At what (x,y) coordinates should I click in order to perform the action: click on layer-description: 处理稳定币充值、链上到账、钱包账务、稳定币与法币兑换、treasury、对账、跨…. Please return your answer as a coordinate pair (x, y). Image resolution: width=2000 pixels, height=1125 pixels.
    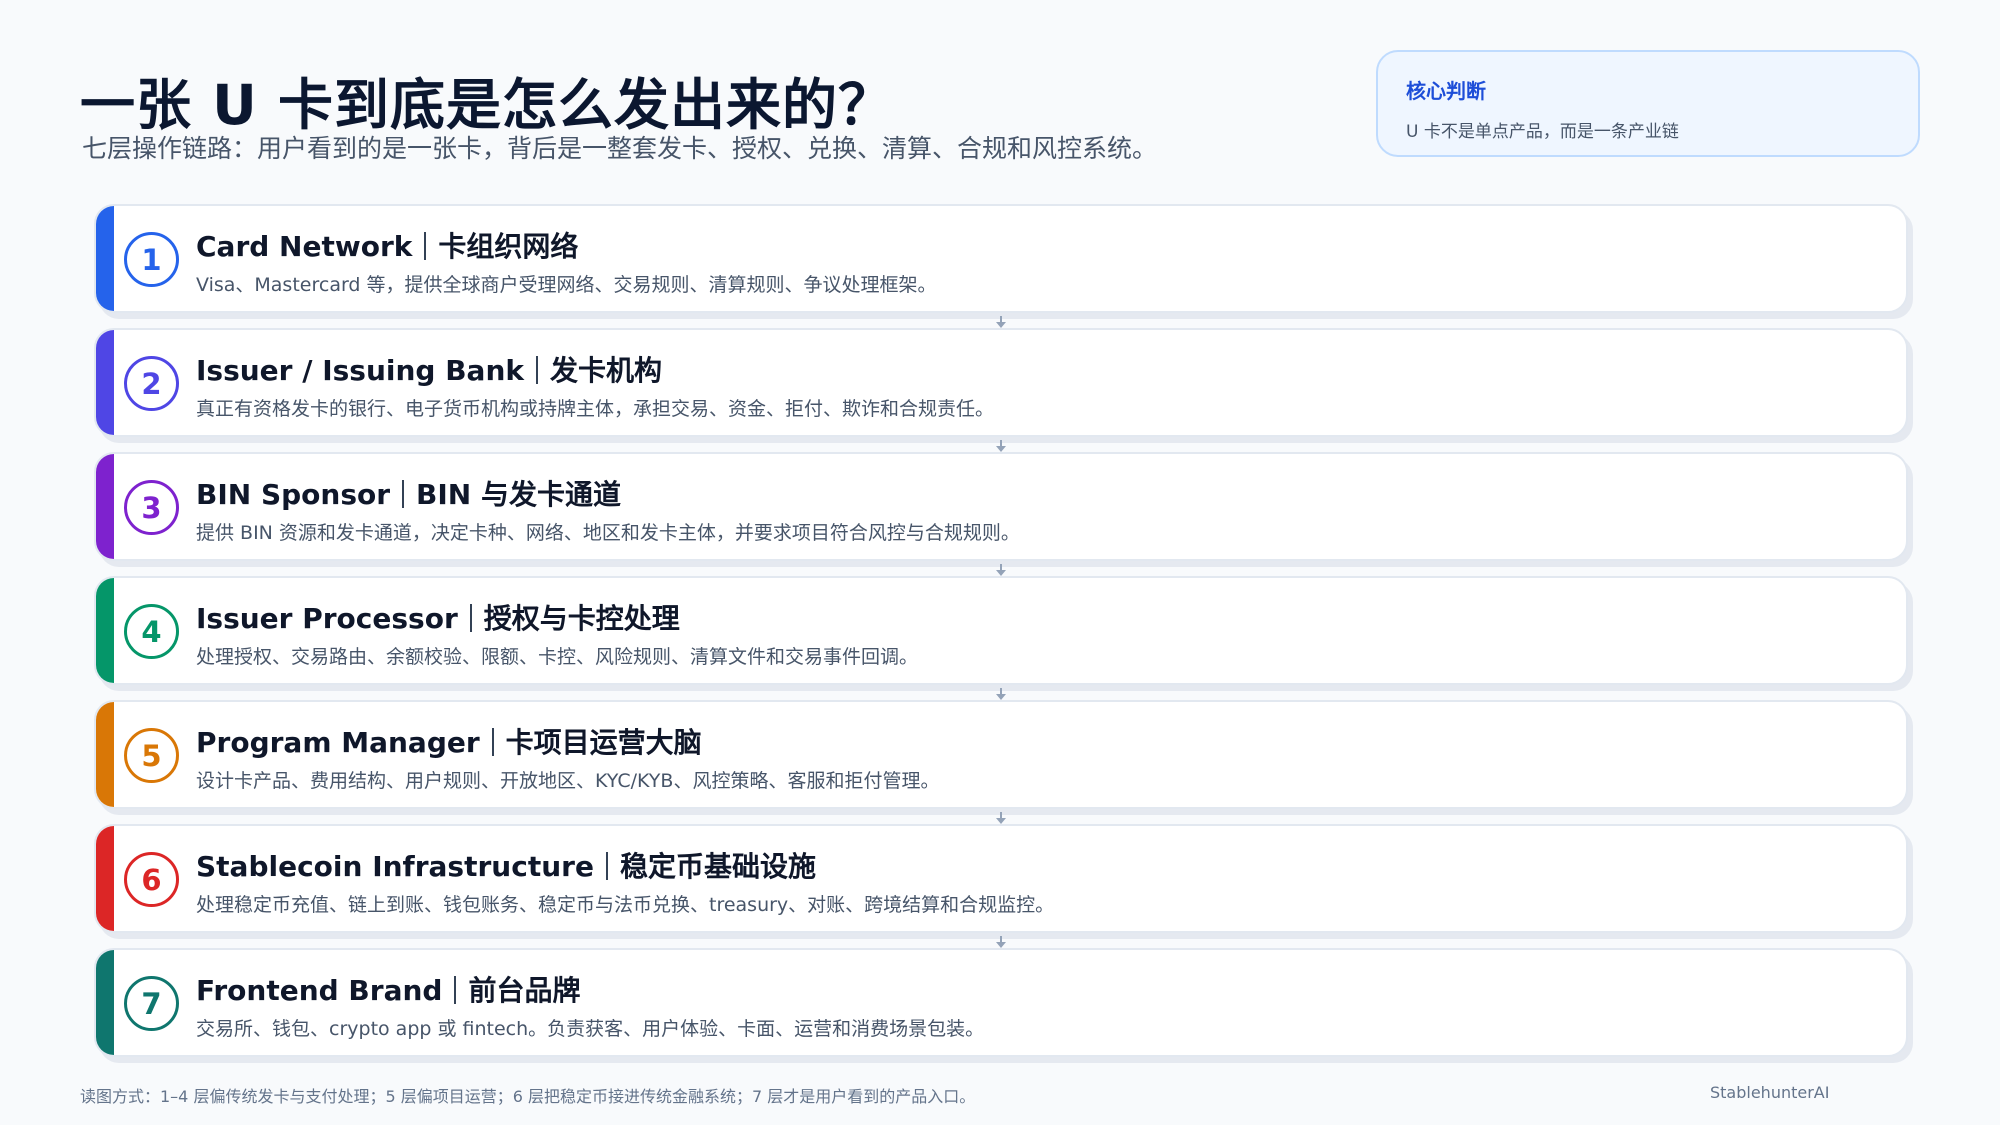
    Looking at the image, I should click on (625, 905).